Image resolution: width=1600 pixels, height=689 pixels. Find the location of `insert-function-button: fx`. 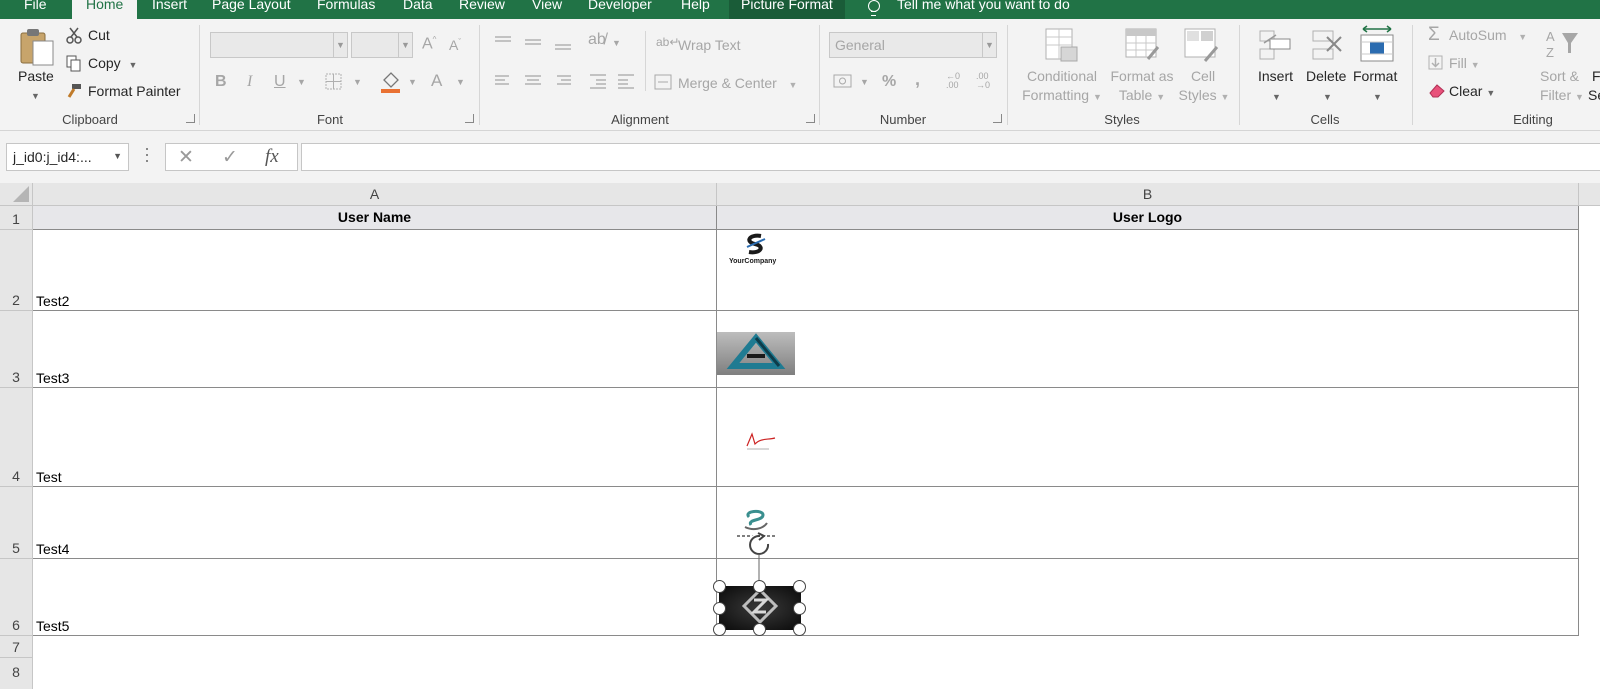

insert-function-button: fx is located at coordinates (272, 157).